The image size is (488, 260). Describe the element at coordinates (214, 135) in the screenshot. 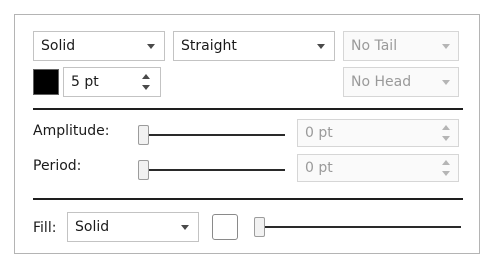

I see `amplitude-slider-track` at that location.